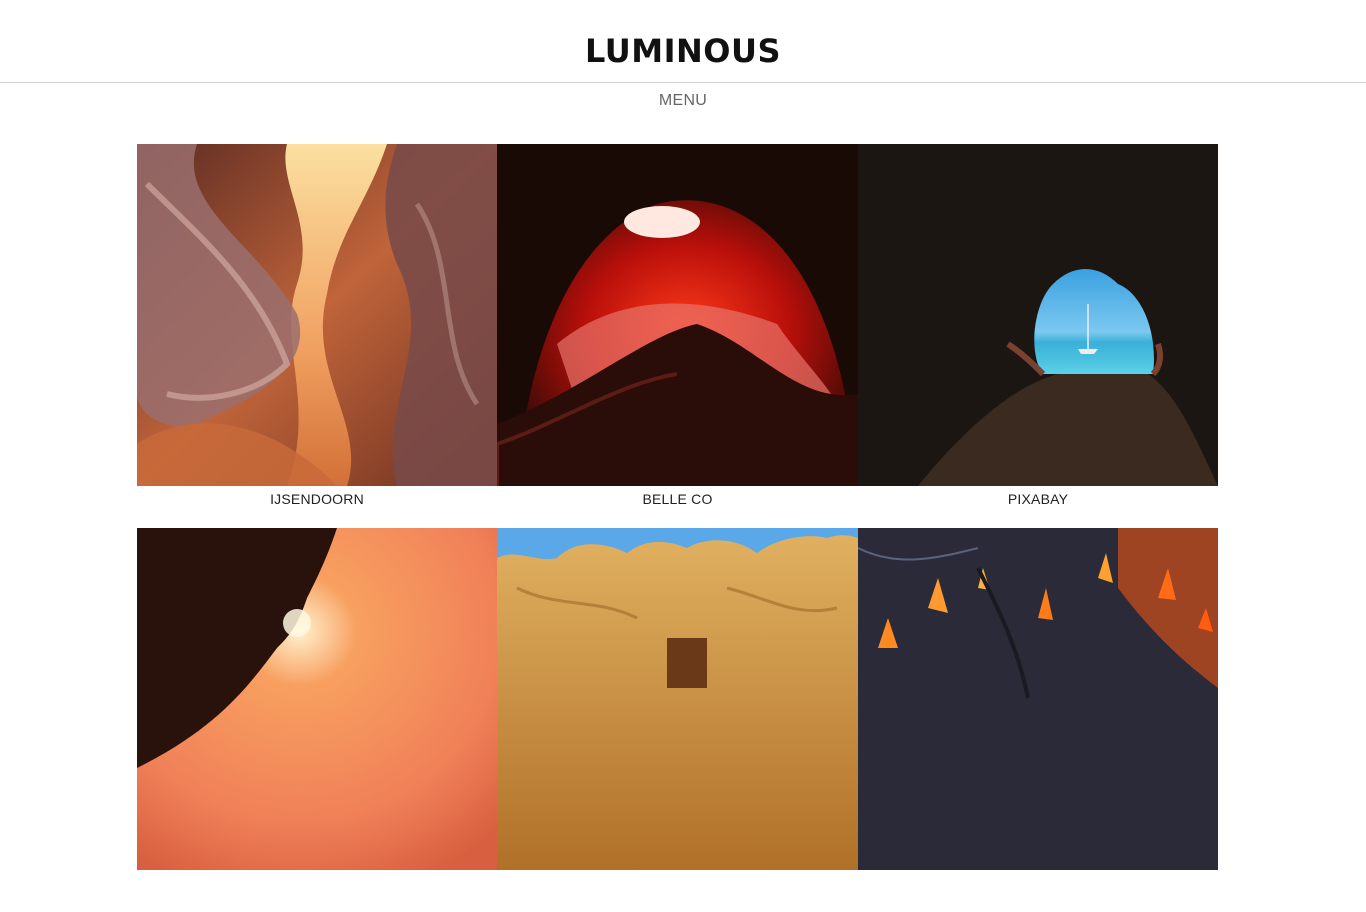  I want to click on sea-cave-photo, so click(1038, 315).